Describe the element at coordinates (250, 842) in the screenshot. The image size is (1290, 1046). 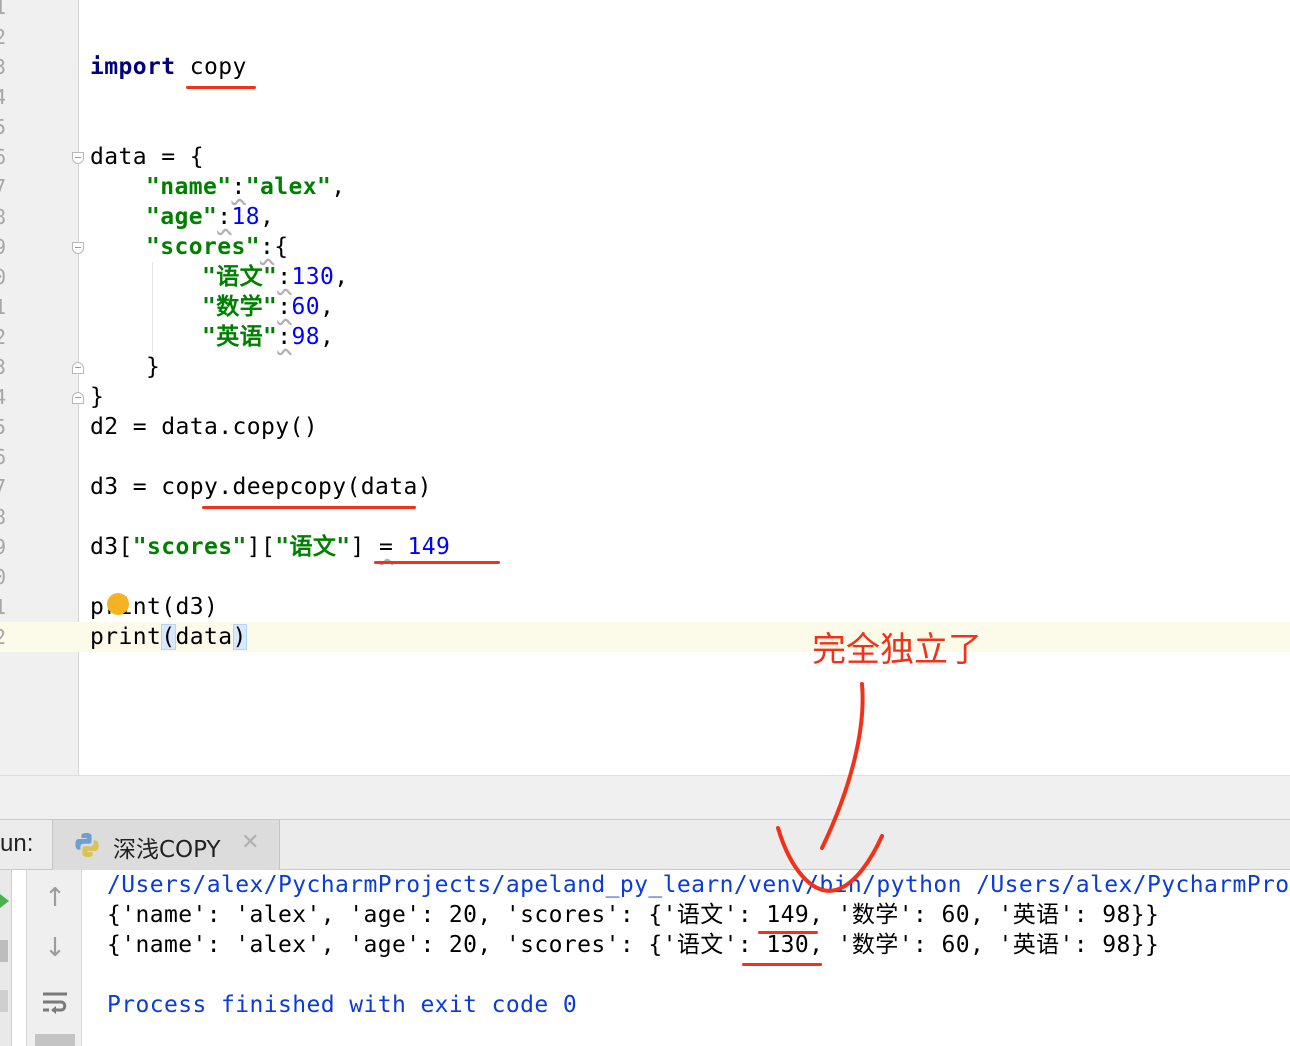
I see `close-icon: ✕` at that location.